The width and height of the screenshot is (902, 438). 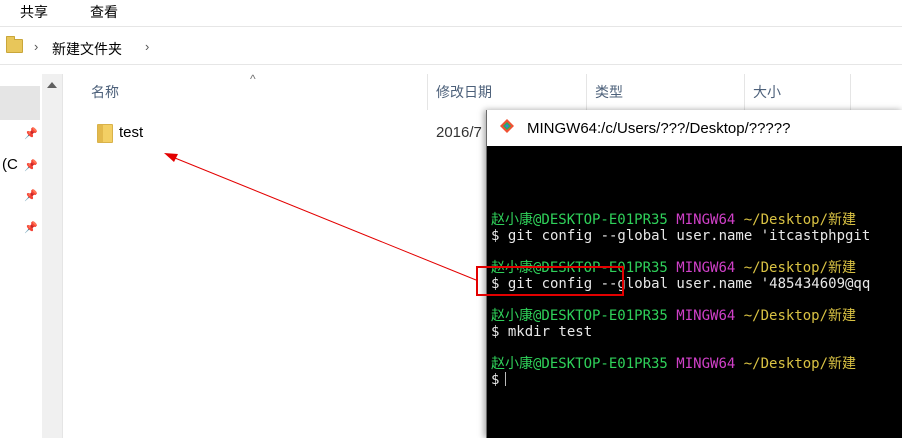 I want to click on shell-prompt: $, so click(x=495, y=380).